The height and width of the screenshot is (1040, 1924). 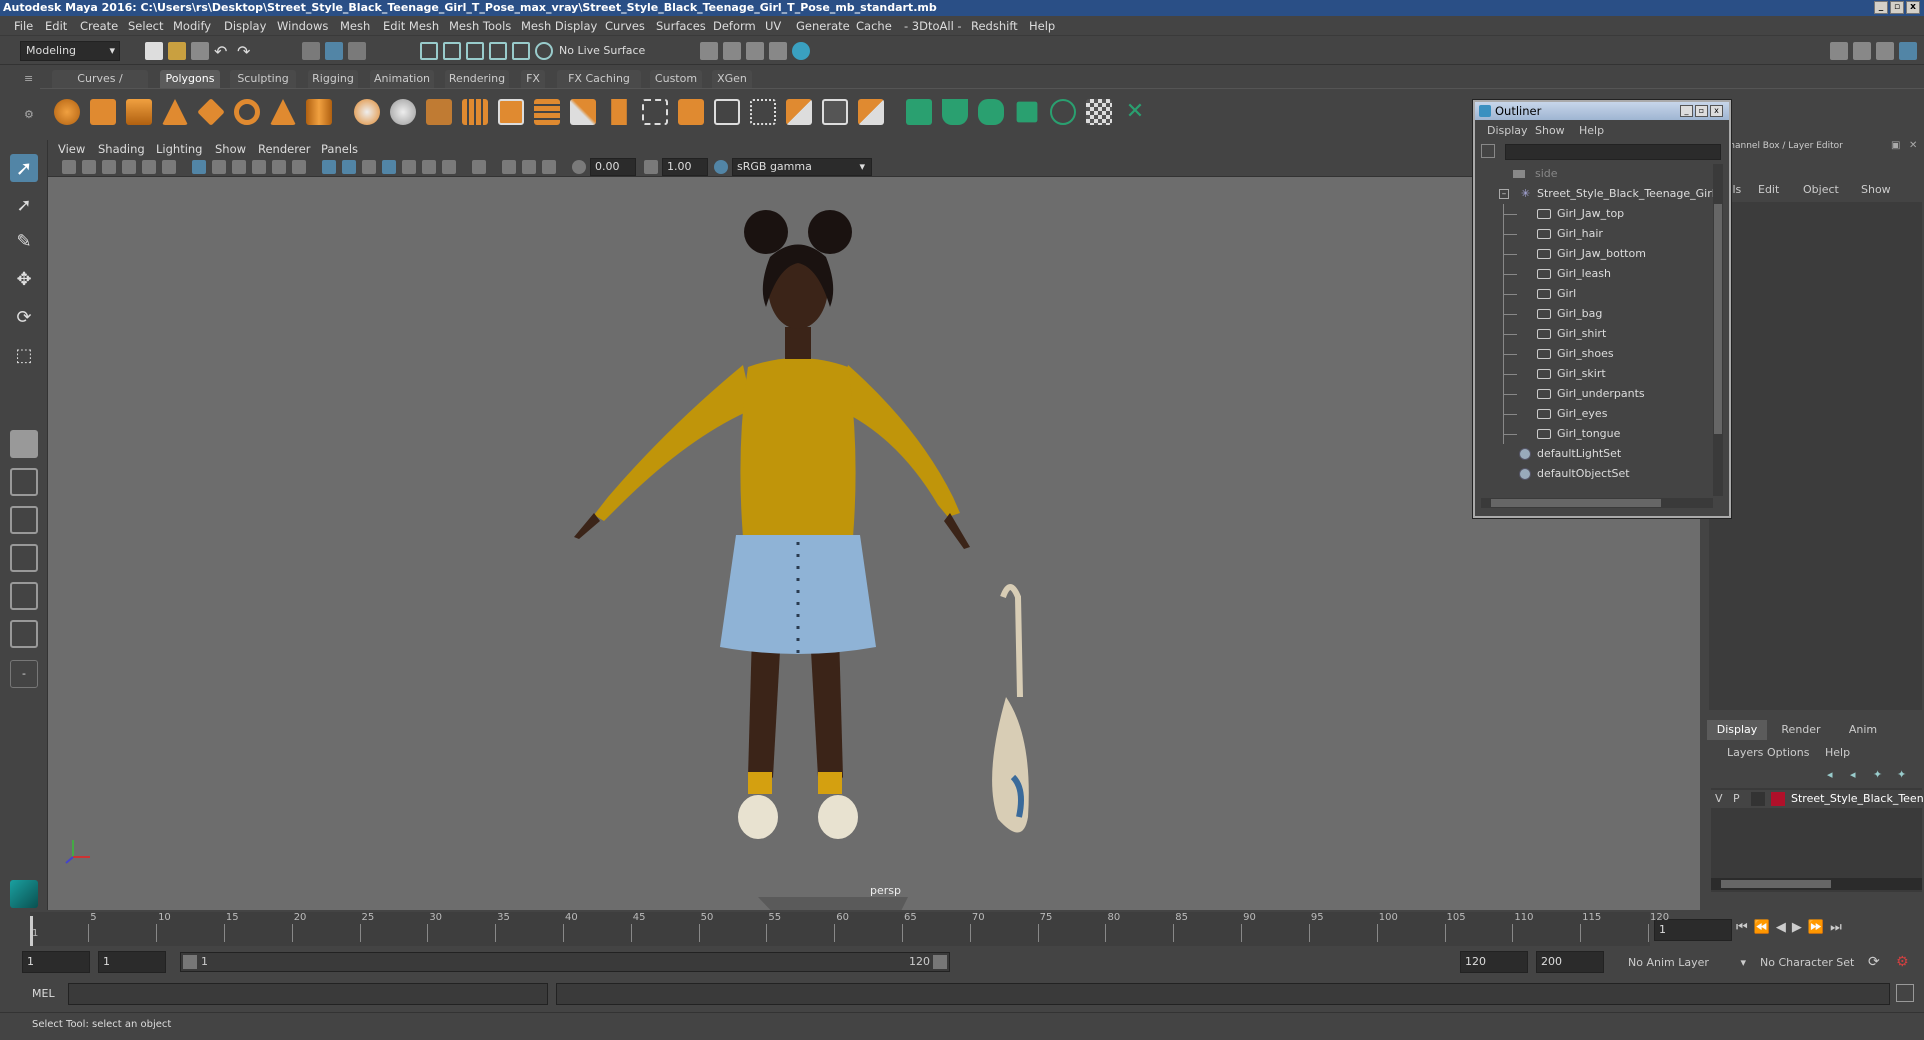 What do you see at coordinates (219, 167) in the screenshot?
I see `smooth-shade-icon` at bounding box center [219, 167].